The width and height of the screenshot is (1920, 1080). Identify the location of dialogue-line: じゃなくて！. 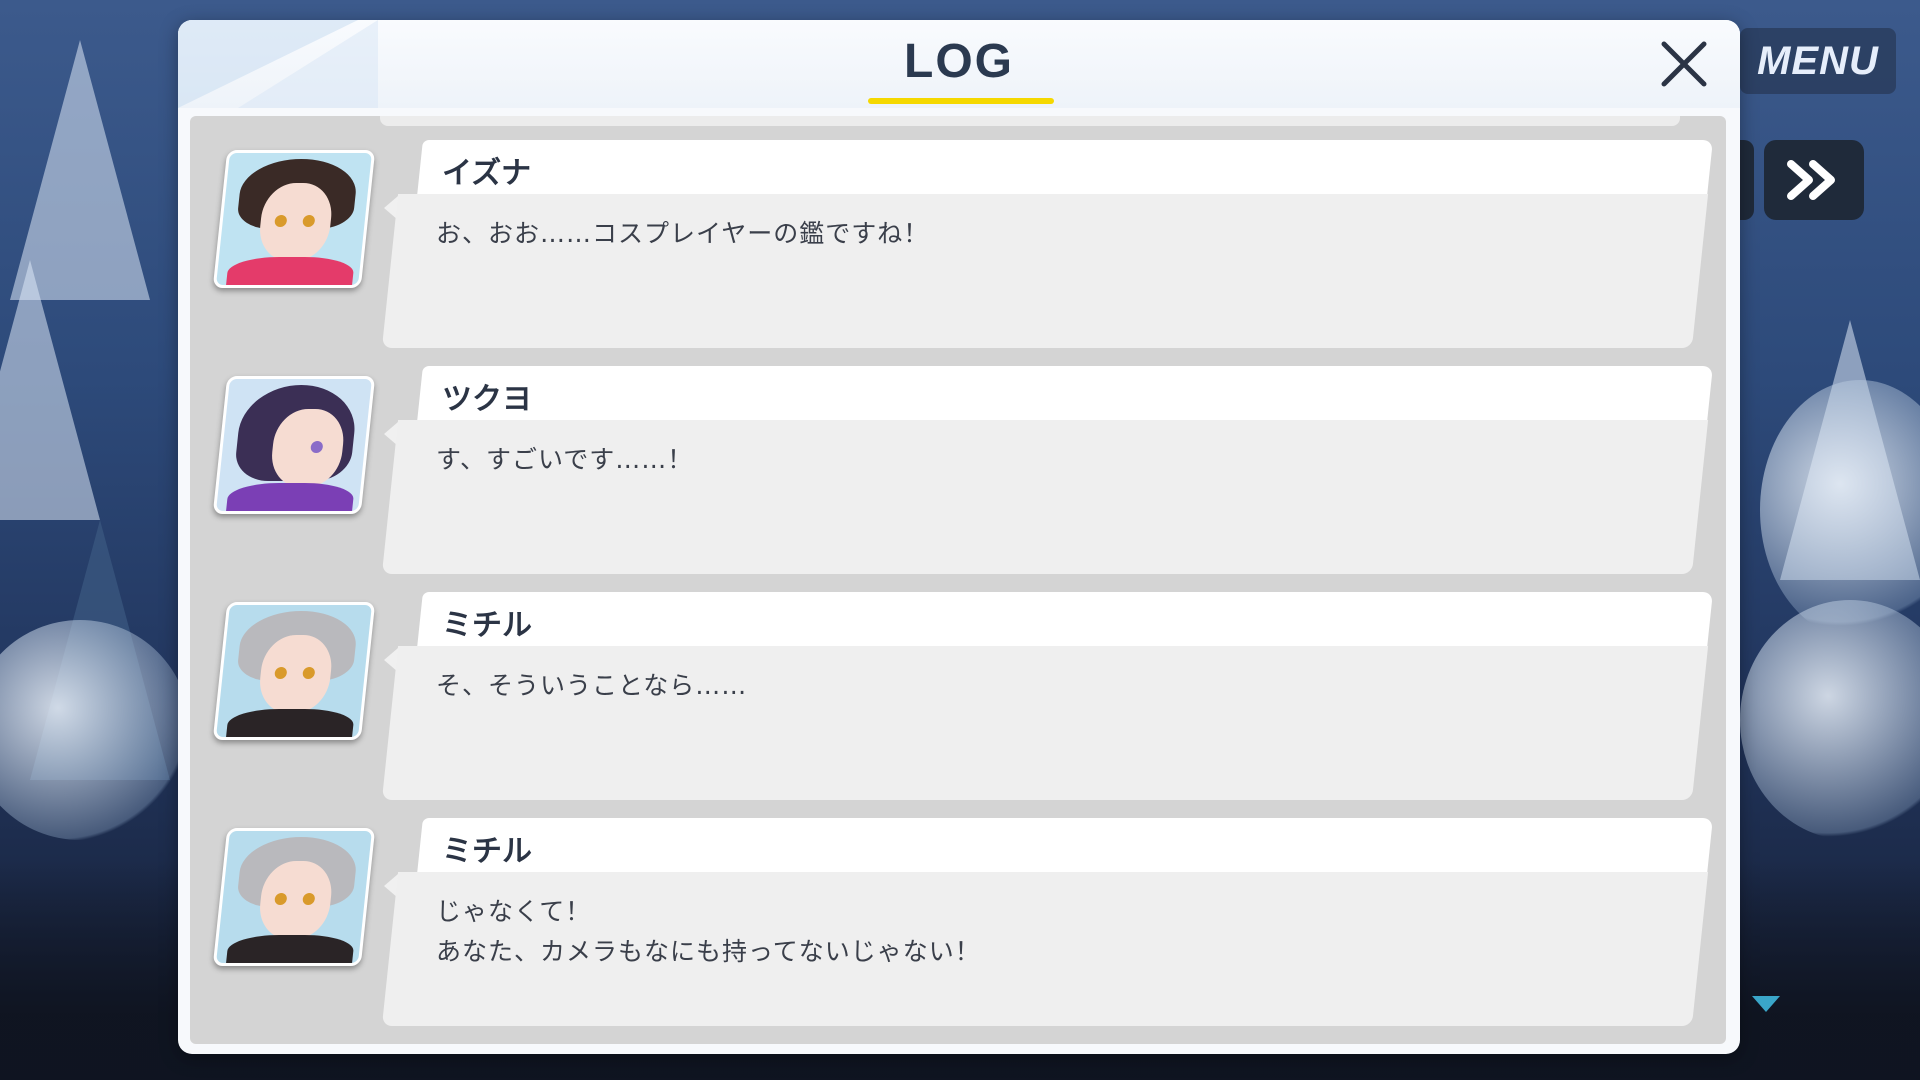
(514, 911).